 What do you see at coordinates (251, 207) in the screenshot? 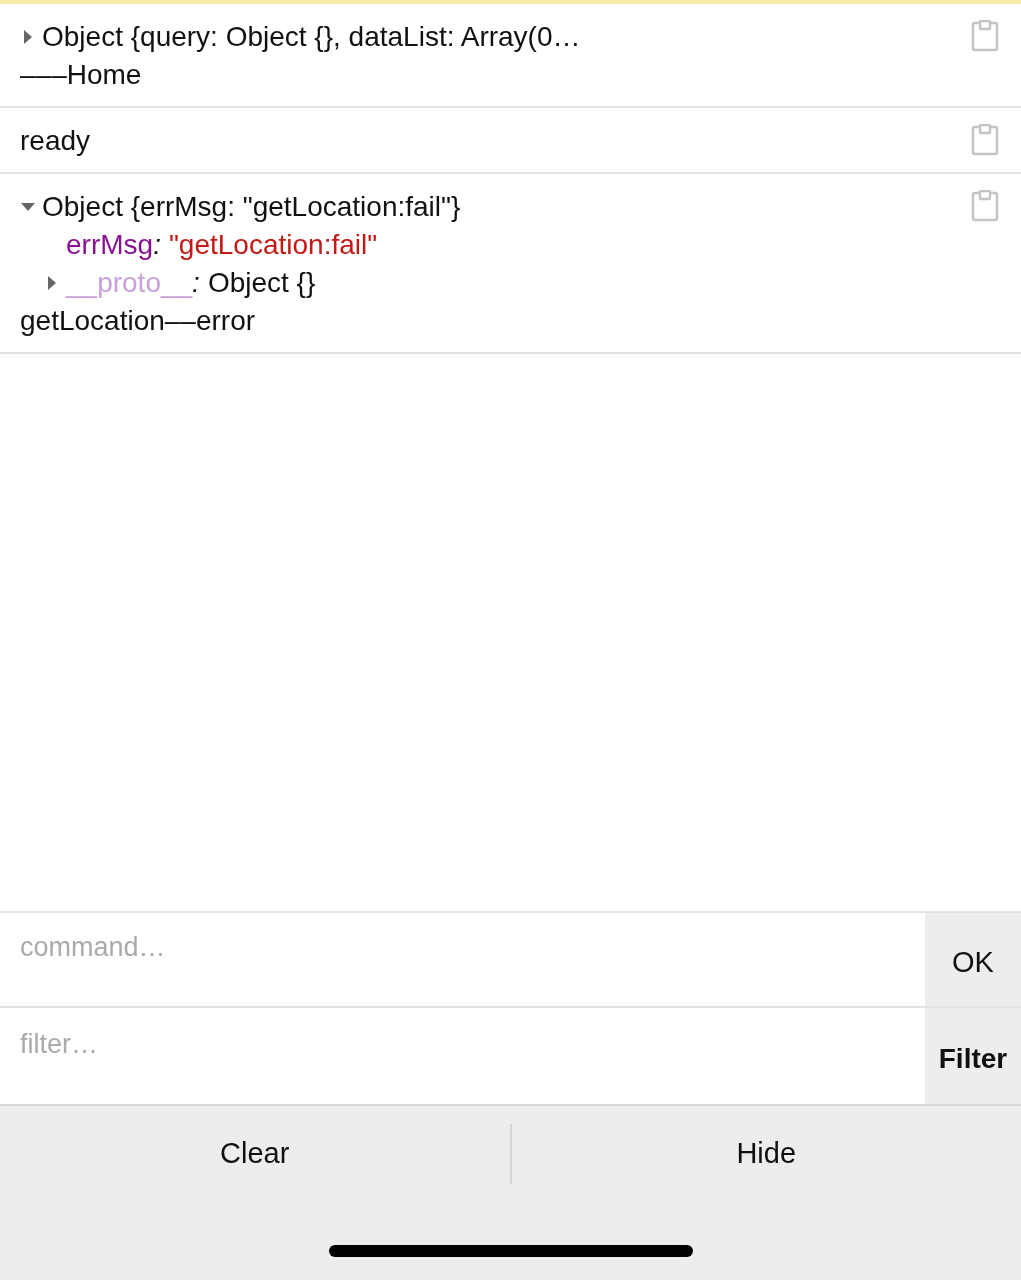
I see `object-summary: Object {errMsg: "getLocation:fail"}` at bounding box center [251, 207].